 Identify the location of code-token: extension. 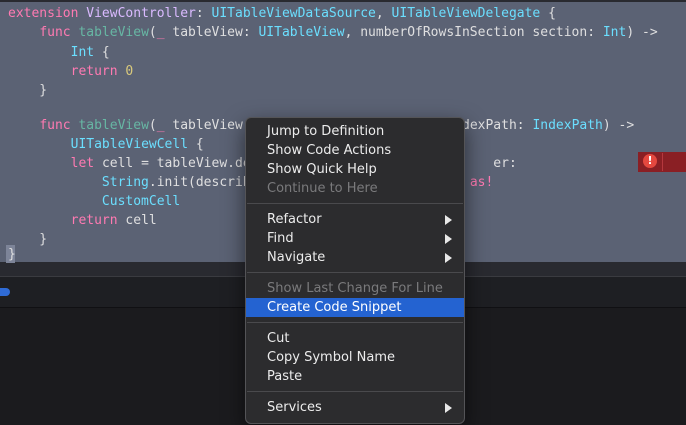
(47, 13).